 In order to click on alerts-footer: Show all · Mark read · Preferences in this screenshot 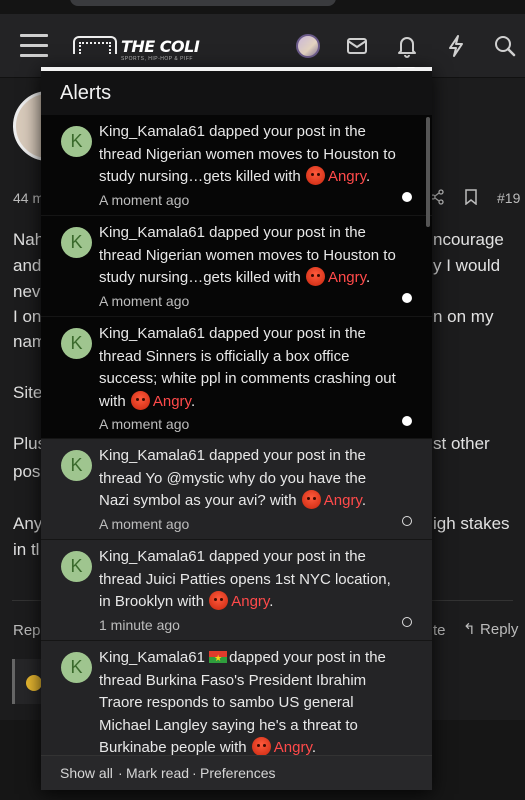, I will do `click(236, 772)`.